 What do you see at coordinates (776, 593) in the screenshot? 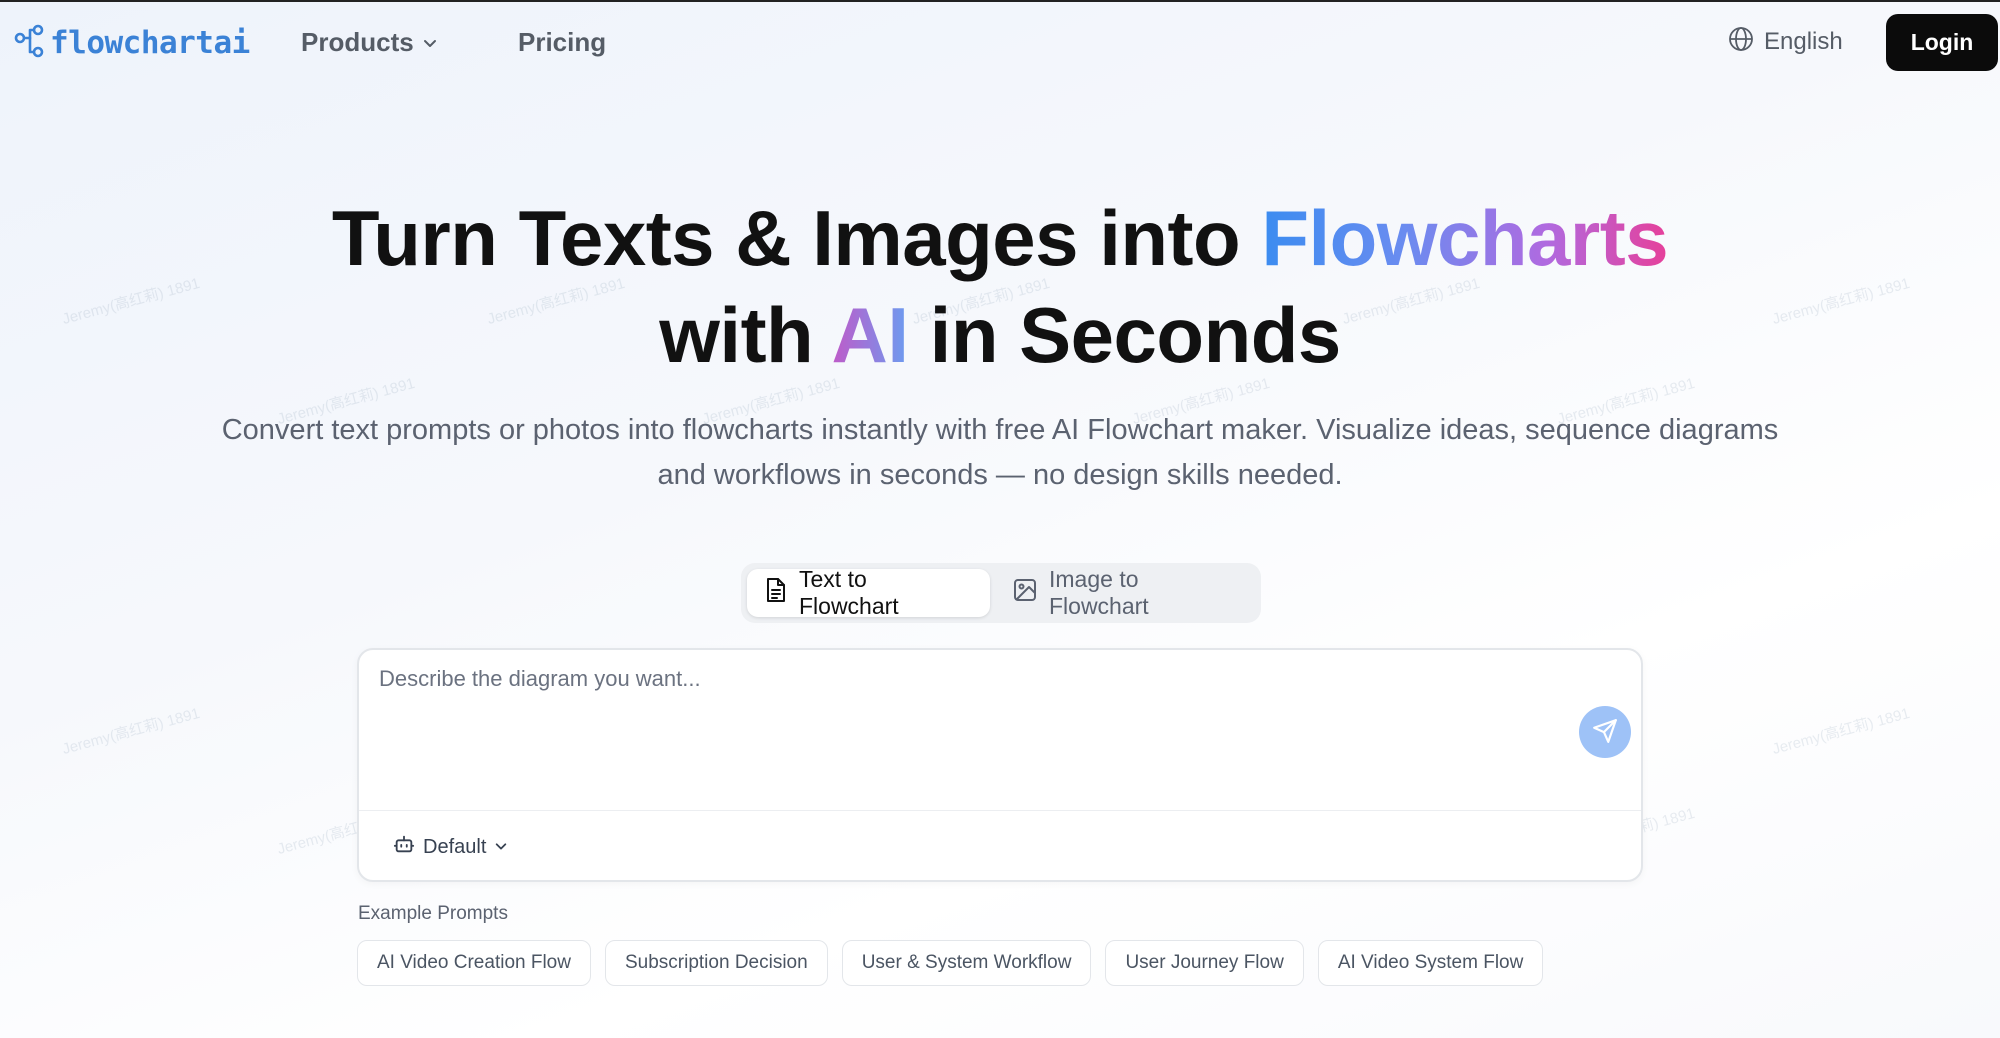
I see `document-icon` at bounding box center [776, 593].